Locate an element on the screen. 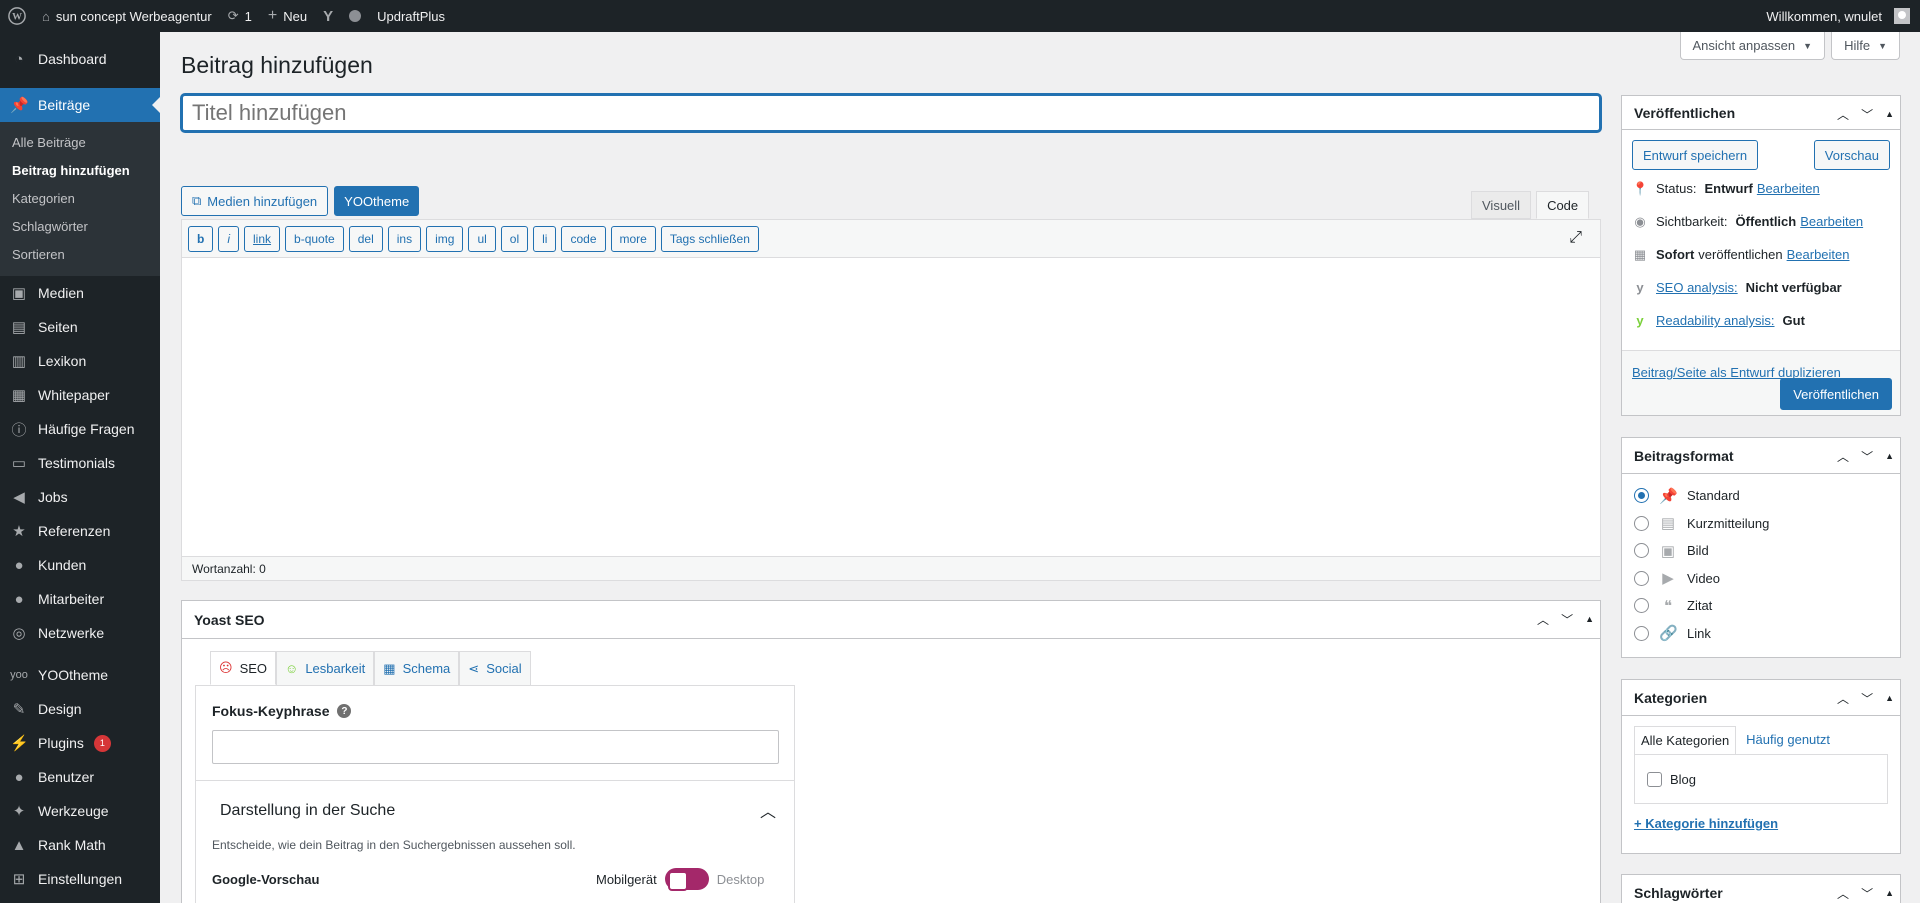 The height and width of the screenshot is (903, 1920). qt-link-button: link is located at coordinates (262, 238).